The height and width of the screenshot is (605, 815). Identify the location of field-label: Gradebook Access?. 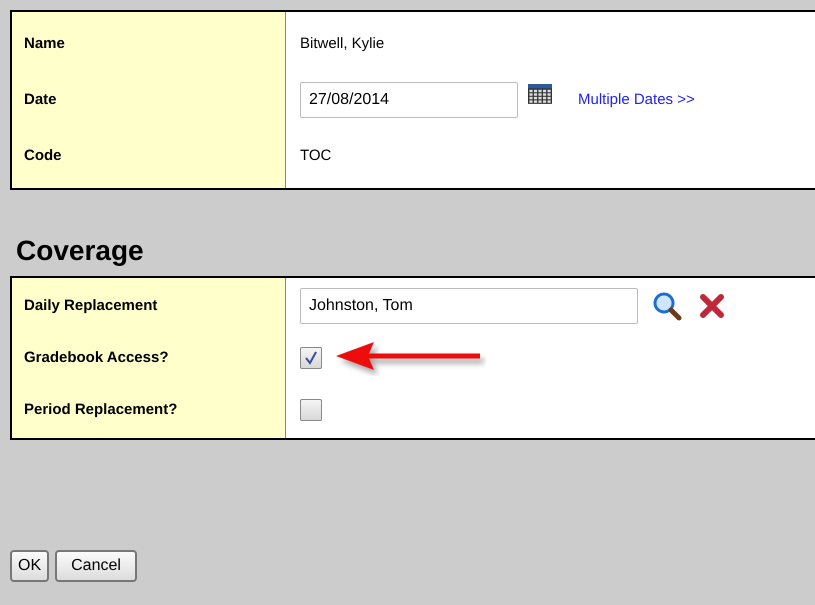
(96, 358).